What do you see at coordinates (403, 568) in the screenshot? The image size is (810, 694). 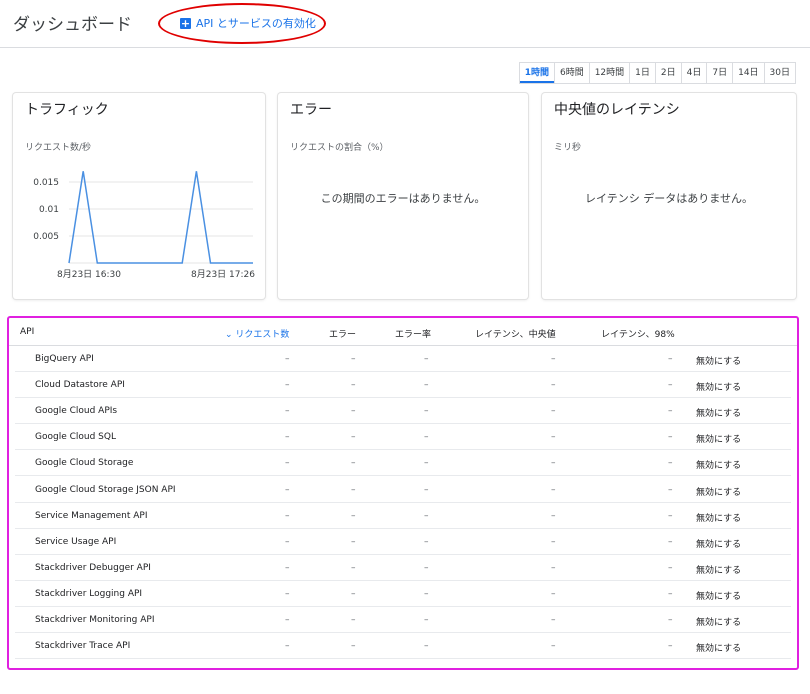 I see `table-row: Stackdriver Debugger API – – – – – 無効にする` at bounding box center [403, 568].